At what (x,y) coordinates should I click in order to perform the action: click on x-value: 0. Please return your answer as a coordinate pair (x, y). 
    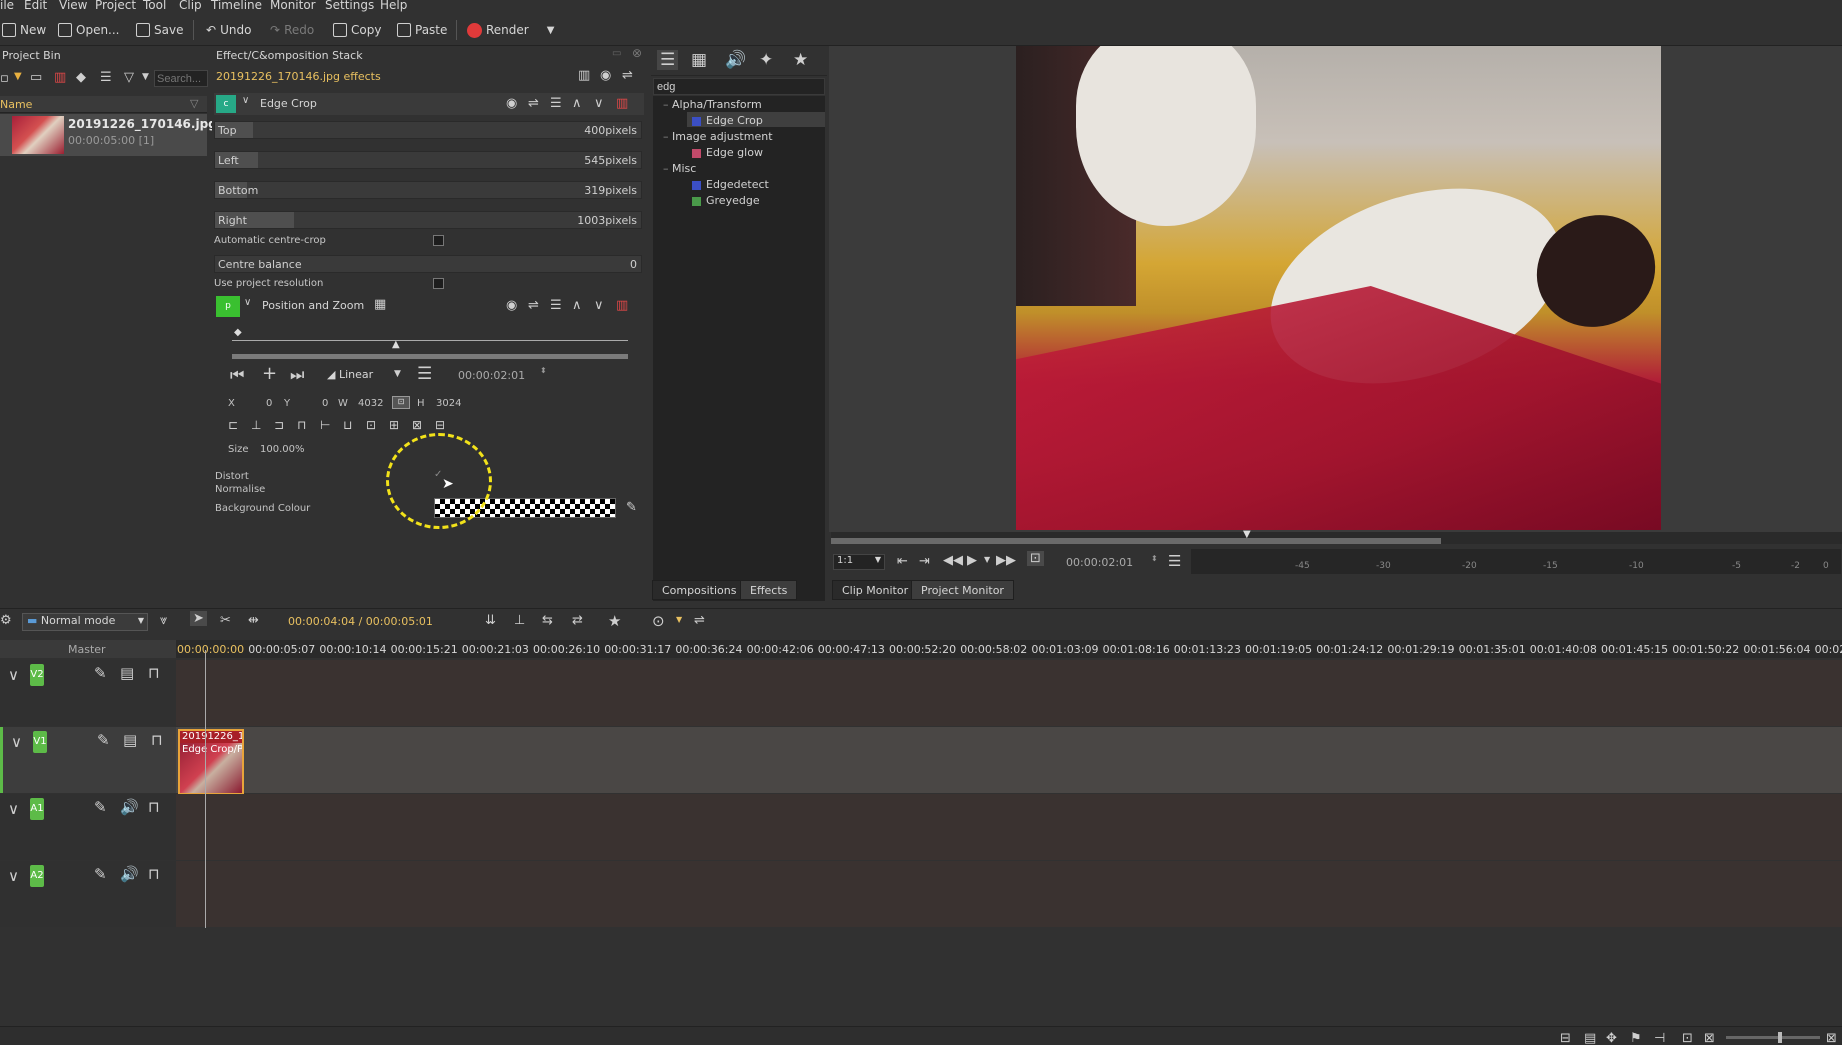
    Looking at the image, I should click on (269, 403).